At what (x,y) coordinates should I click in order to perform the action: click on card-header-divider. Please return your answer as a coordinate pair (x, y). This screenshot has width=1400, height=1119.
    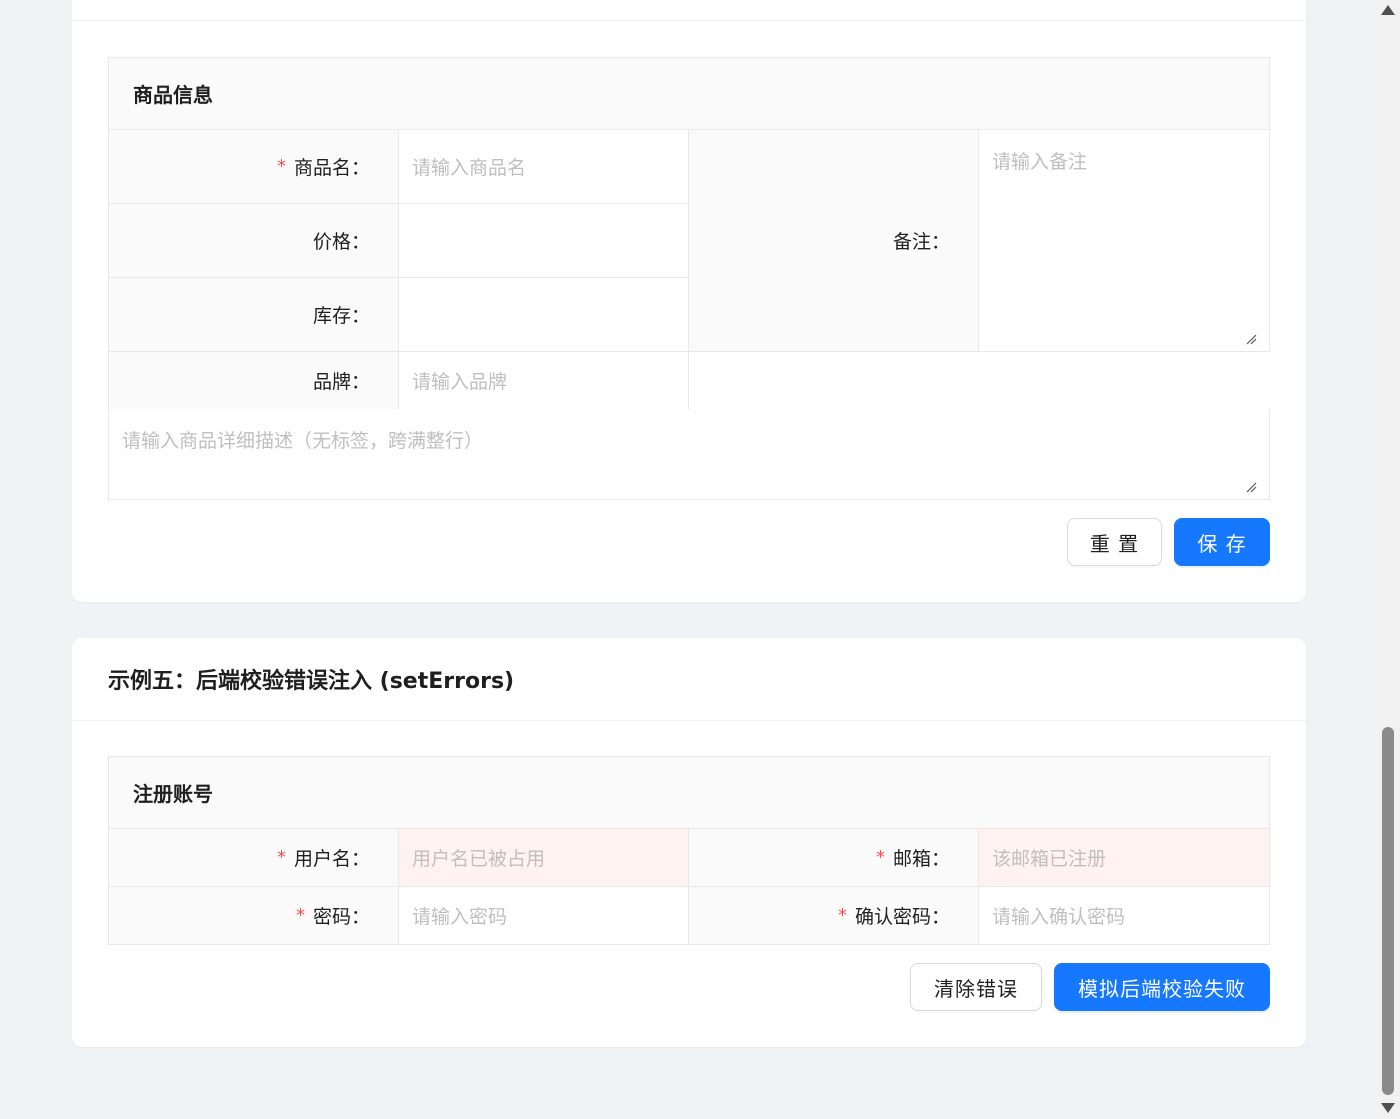
    Looking at the image, I should click on (689, 10).